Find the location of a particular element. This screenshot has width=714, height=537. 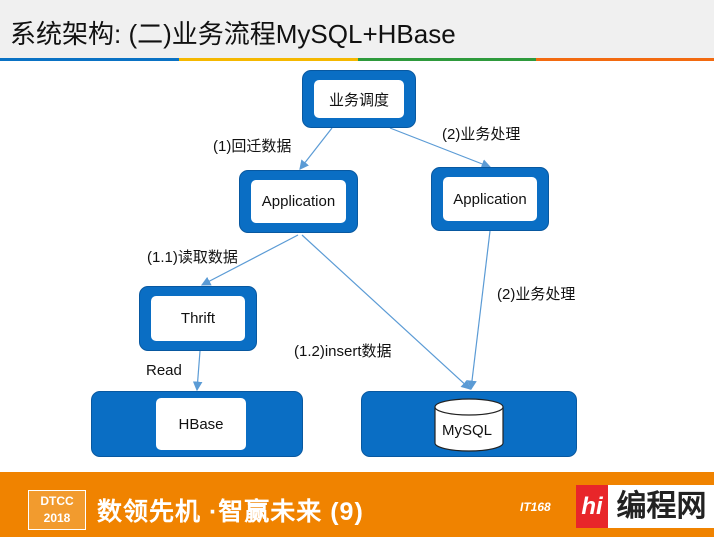

edge-label-migrate: (1)回迁数据 is located at coordinates (252, 146).